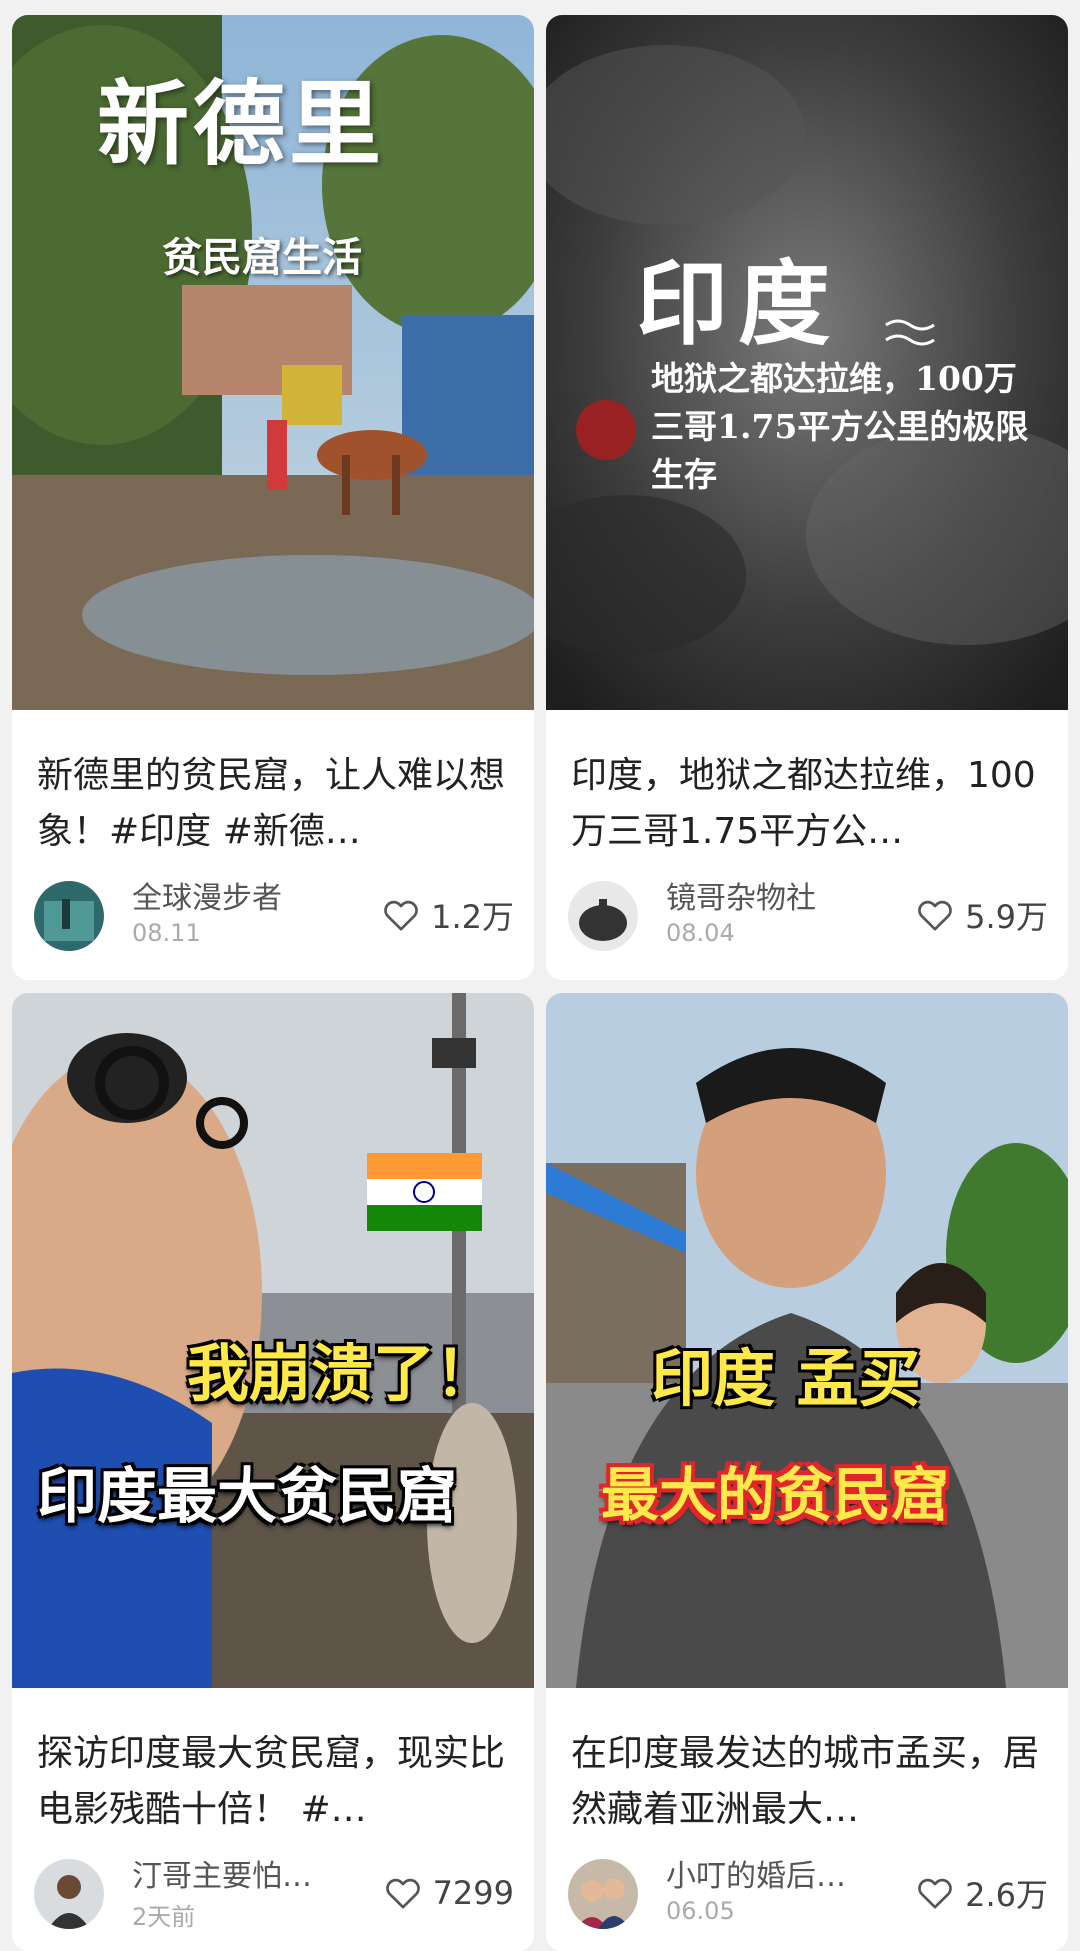 The width and height of the screenshot is (1080, 1951). I want to click on like-count: 1.2万, so click(472, 917).